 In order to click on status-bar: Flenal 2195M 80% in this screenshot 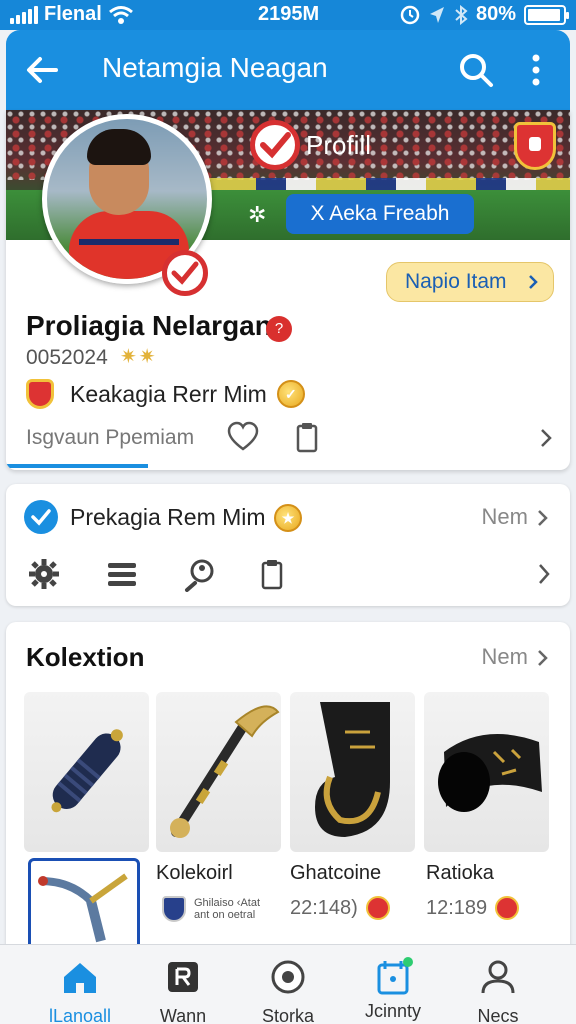, I will do `click(288, 15)`.